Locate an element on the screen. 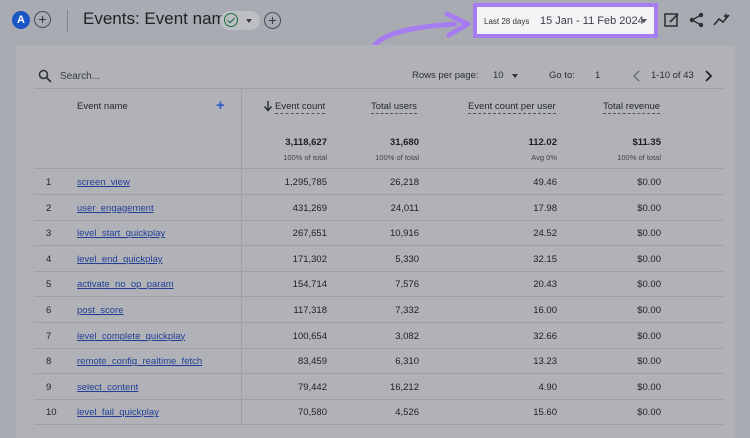 The height and width of the screenshot is (438, 750). add-filter-icon: + is located at coordinates (272, 20).